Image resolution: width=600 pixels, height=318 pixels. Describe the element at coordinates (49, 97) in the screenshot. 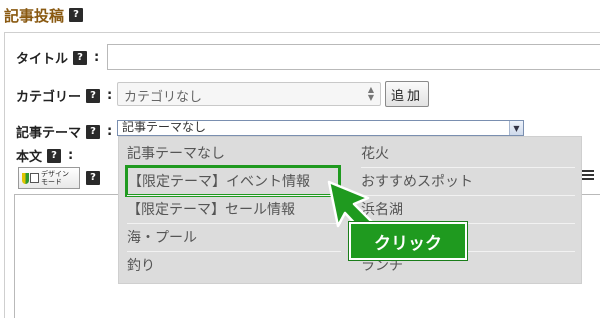

I see `category-label: カテゴリー` at that location.